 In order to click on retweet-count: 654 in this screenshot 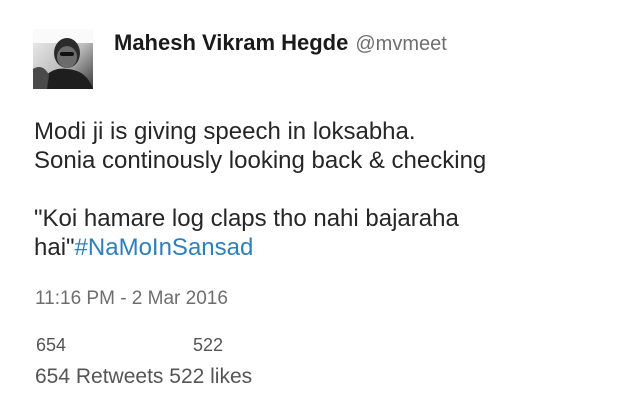, I will do `click(51, 345)`.